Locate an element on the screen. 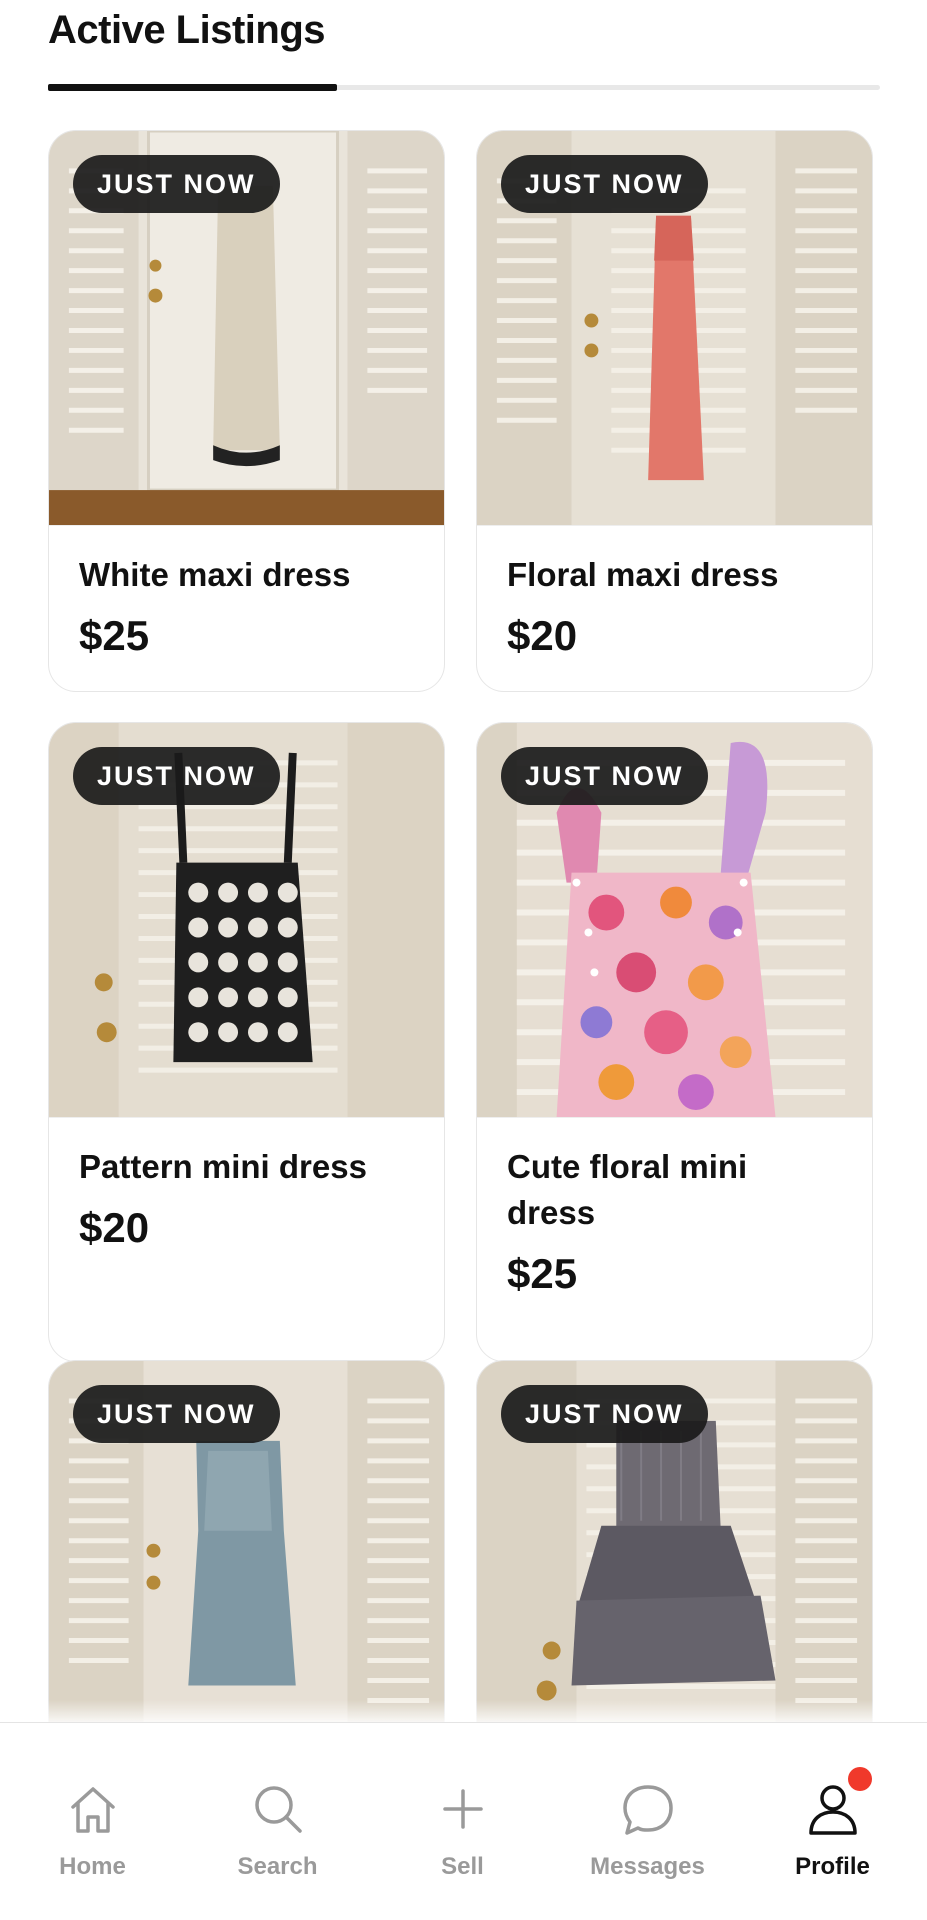 This screenshot has height=1920, width=927. notification-dot is located at coordinates (860, 1779).